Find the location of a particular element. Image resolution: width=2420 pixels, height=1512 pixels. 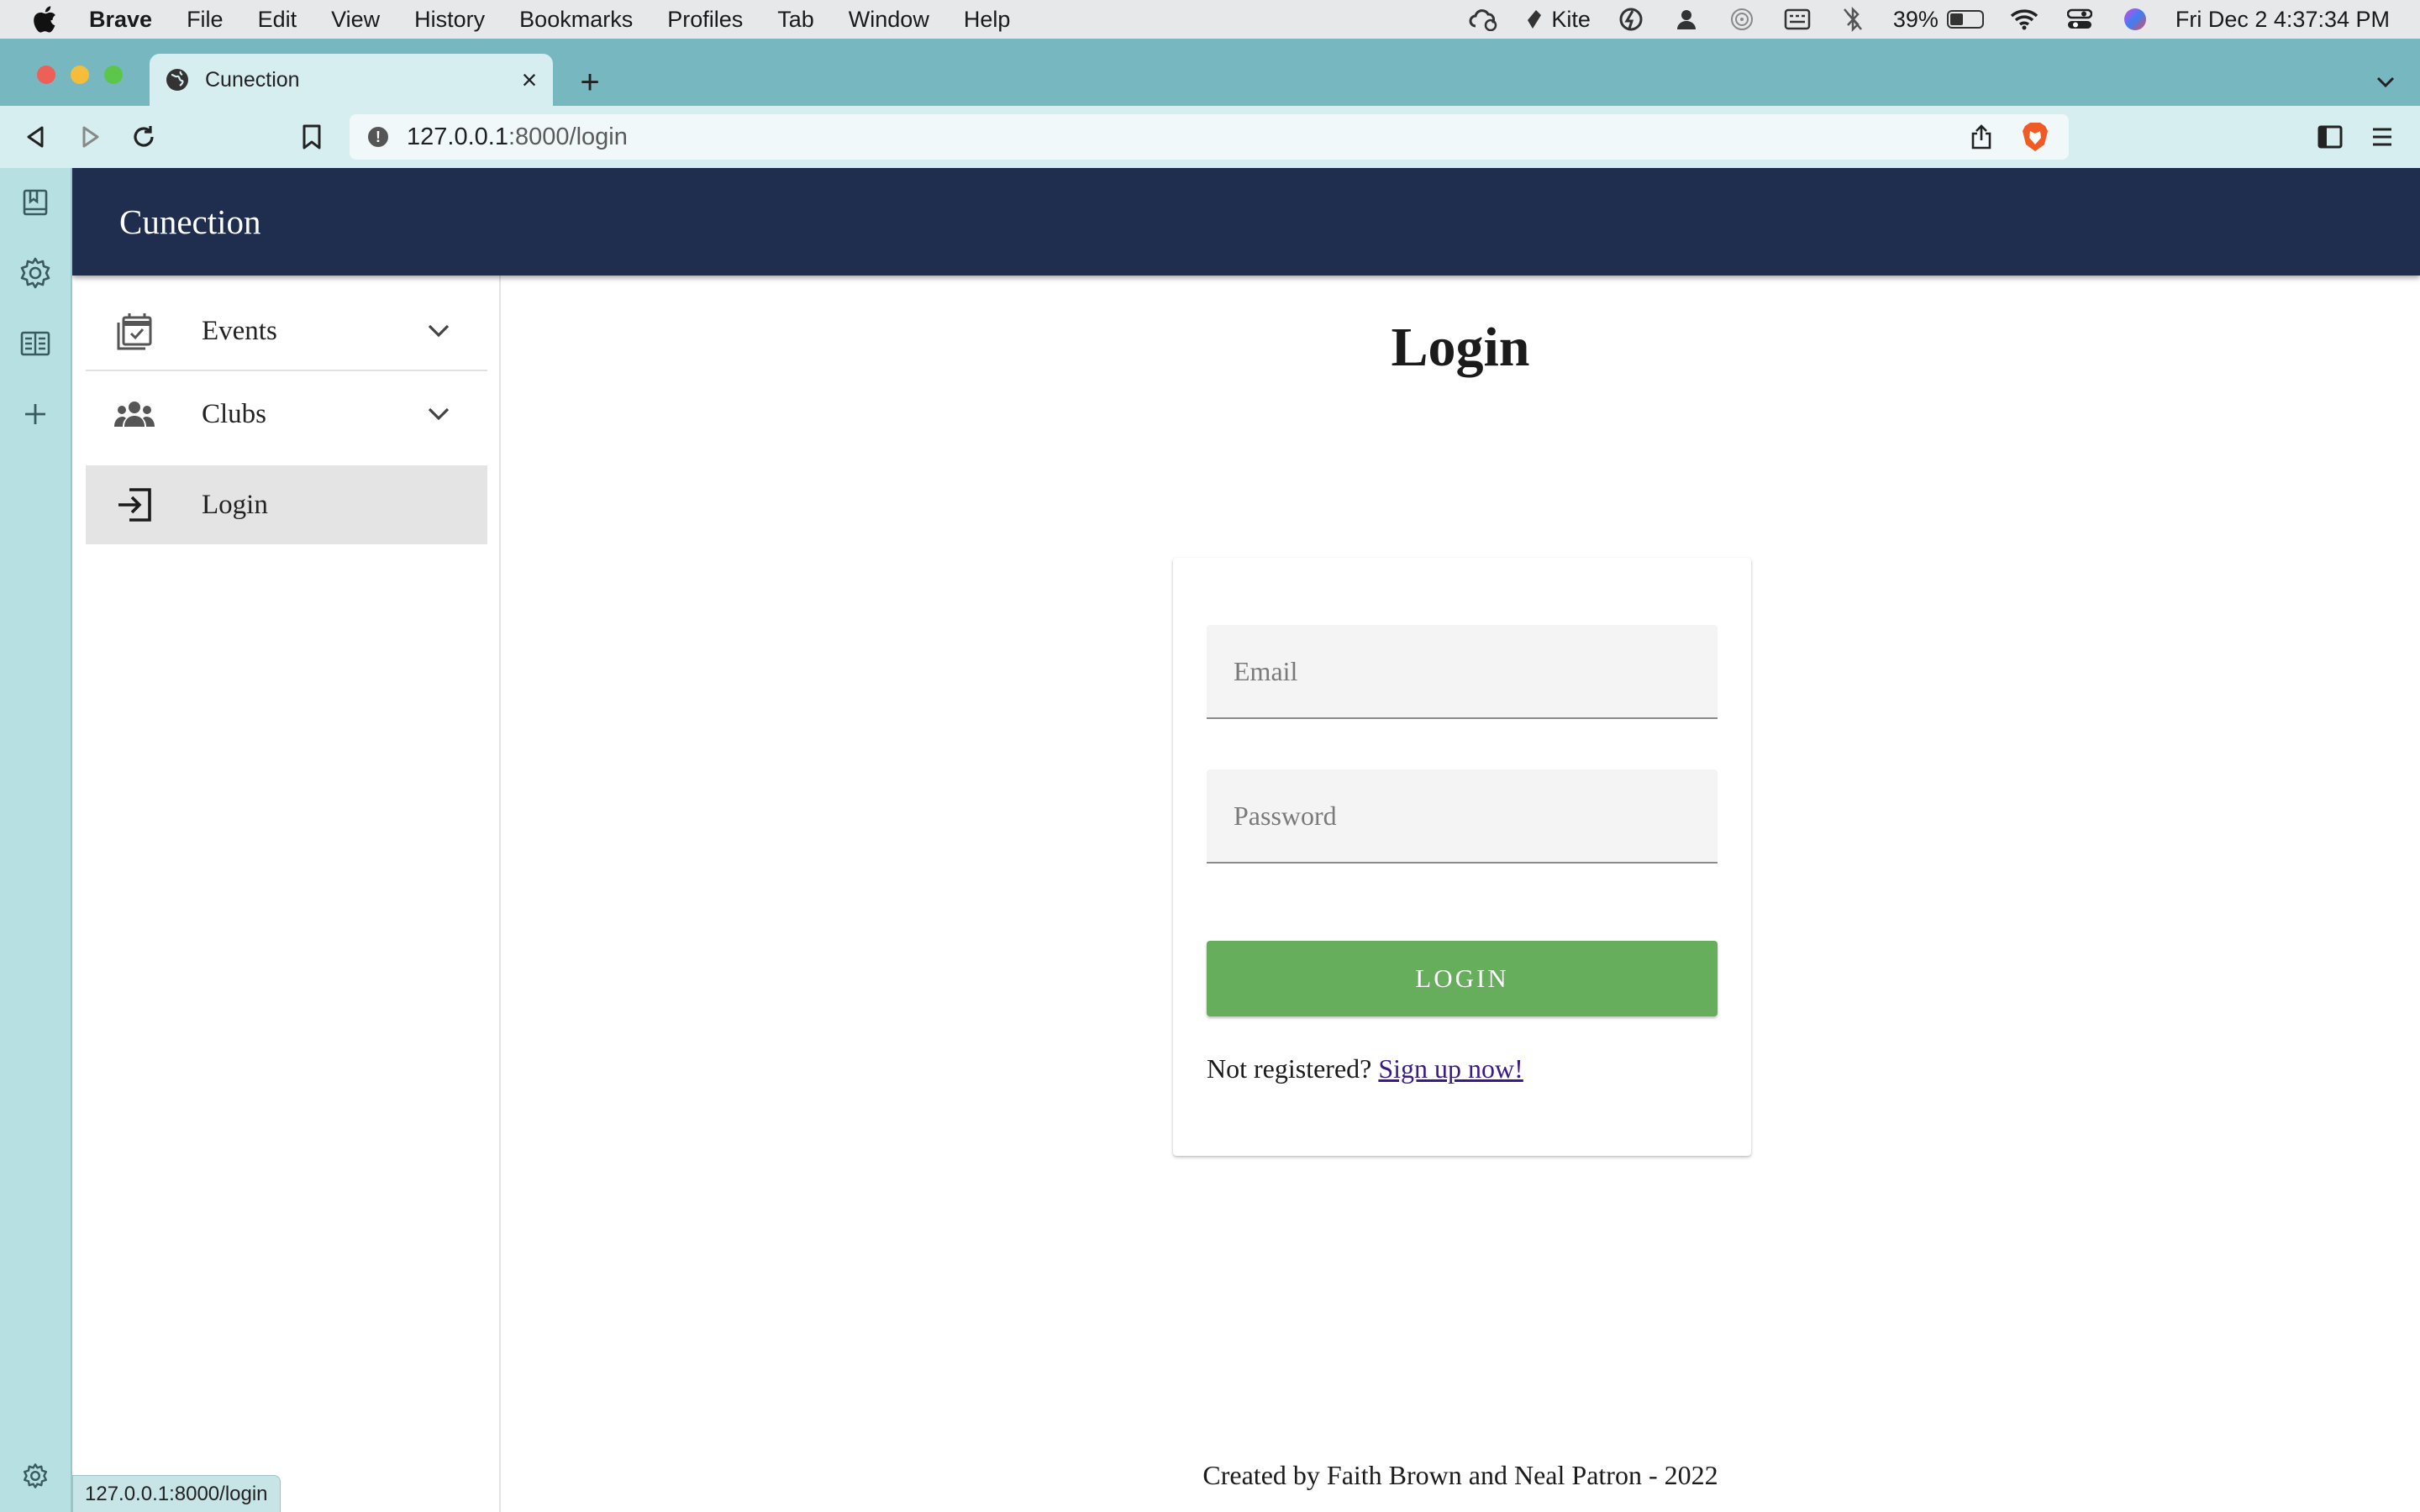

tab-title: Cunection is located at coordinates (253, 79).